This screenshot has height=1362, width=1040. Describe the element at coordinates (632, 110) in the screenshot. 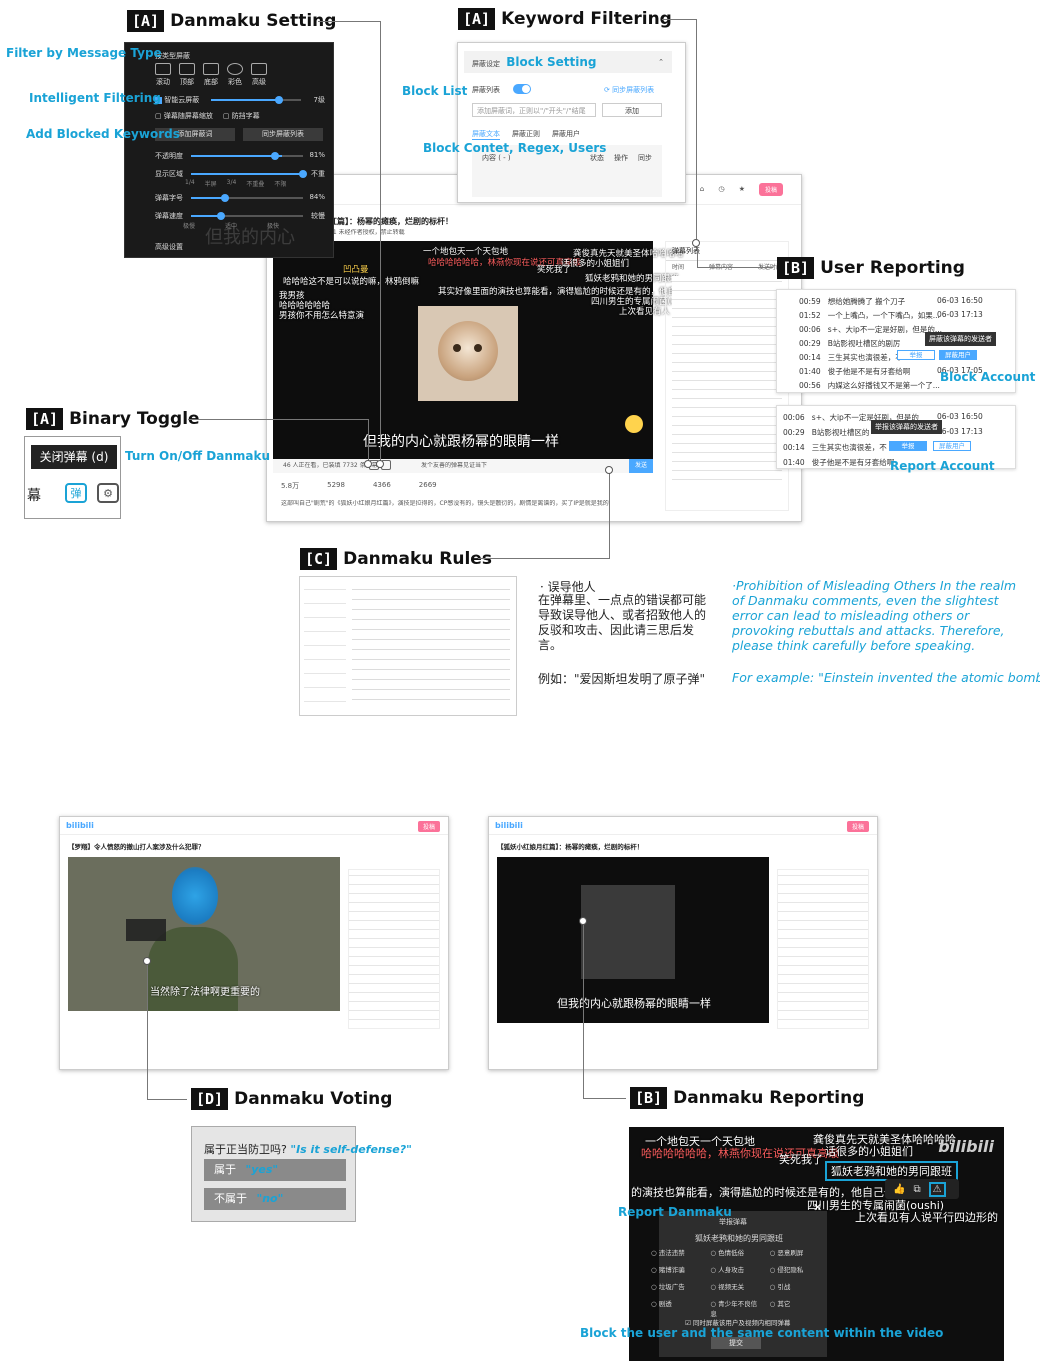

I see `add-keyword-btn: 添加` at that location.